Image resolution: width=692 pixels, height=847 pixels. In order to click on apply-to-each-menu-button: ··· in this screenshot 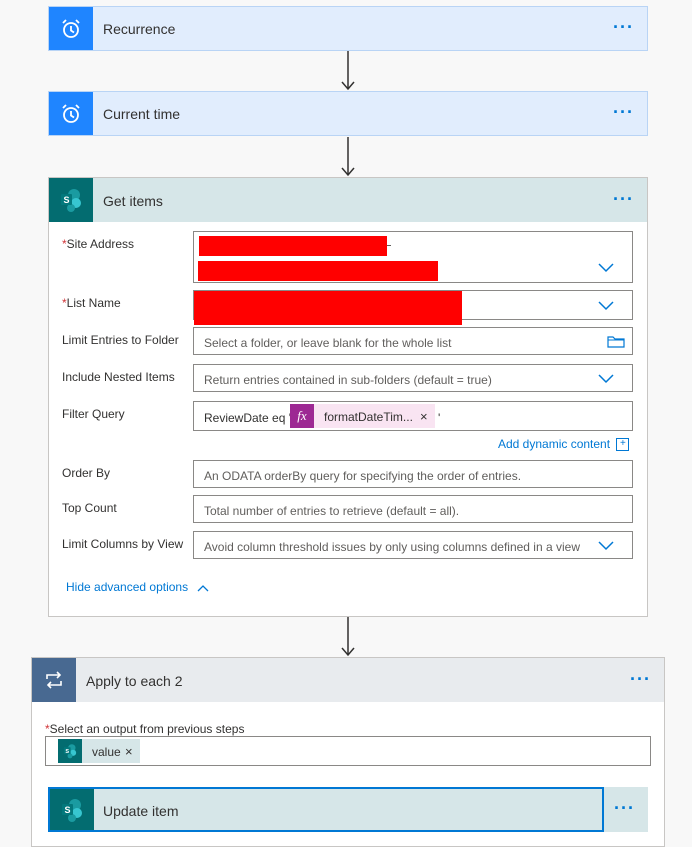, I will do `click(640, 679)`.